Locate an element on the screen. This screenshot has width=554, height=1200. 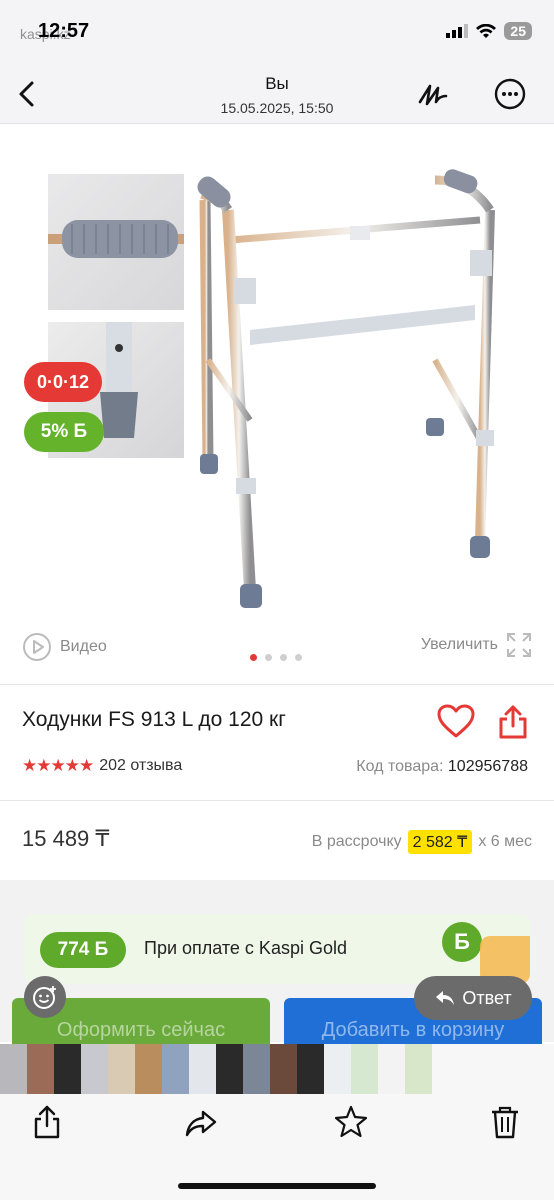
installment-amount: 2 582 ₸ is located at coordinates (440, 842).